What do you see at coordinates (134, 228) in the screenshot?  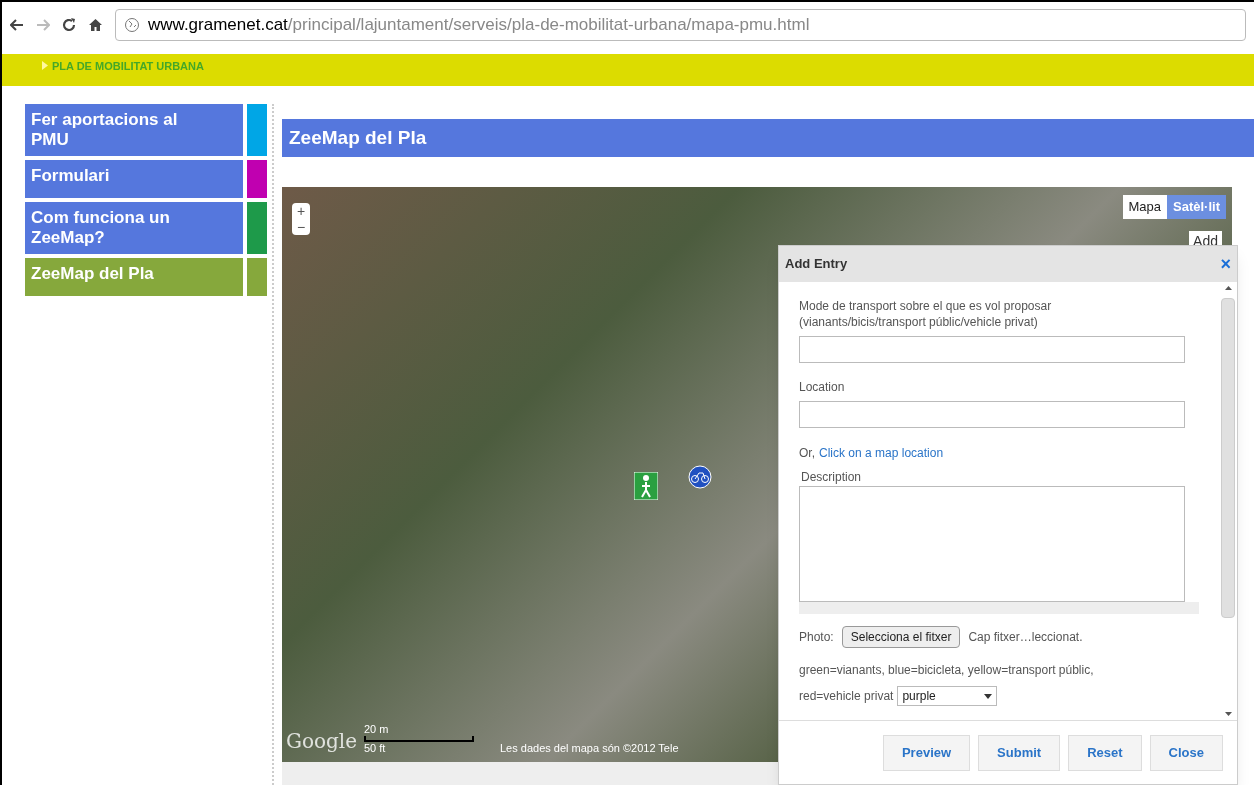 I see `sidebar-item: Com funciona un ZeeMap?` at bounding box center [134, 228].